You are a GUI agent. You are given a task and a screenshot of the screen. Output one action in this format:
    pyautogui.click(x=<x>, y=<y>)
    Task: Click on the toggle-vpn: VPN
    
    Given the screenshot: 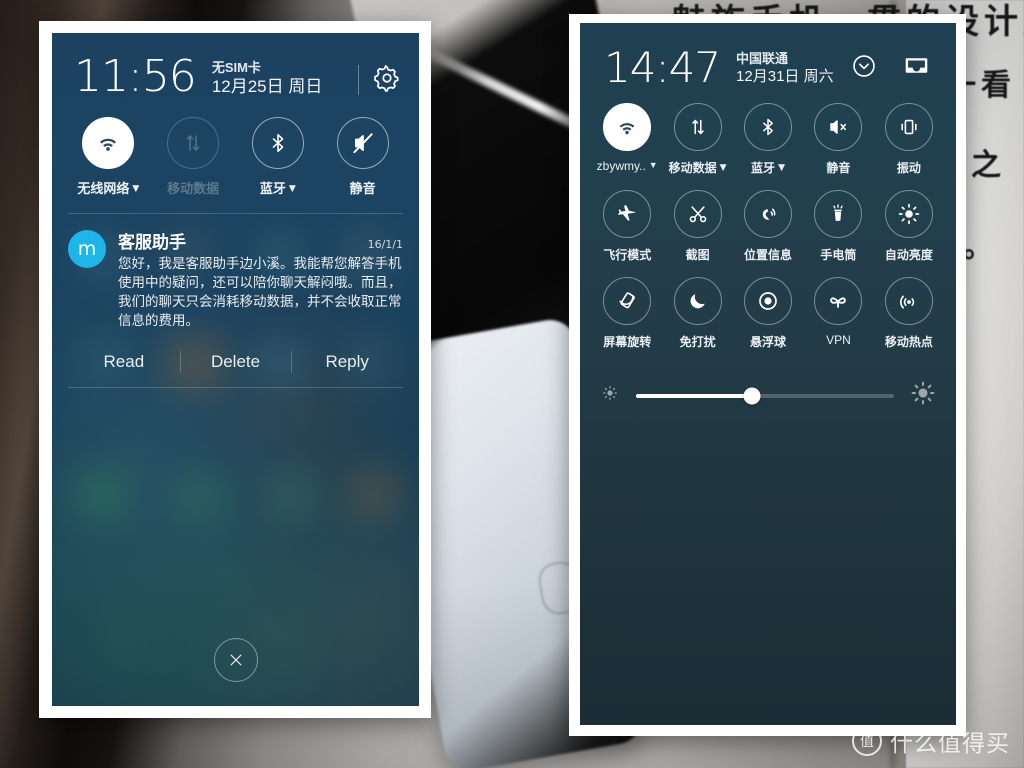 What is the action you would take?
    pyautogui.click(x=838, y=313)
    